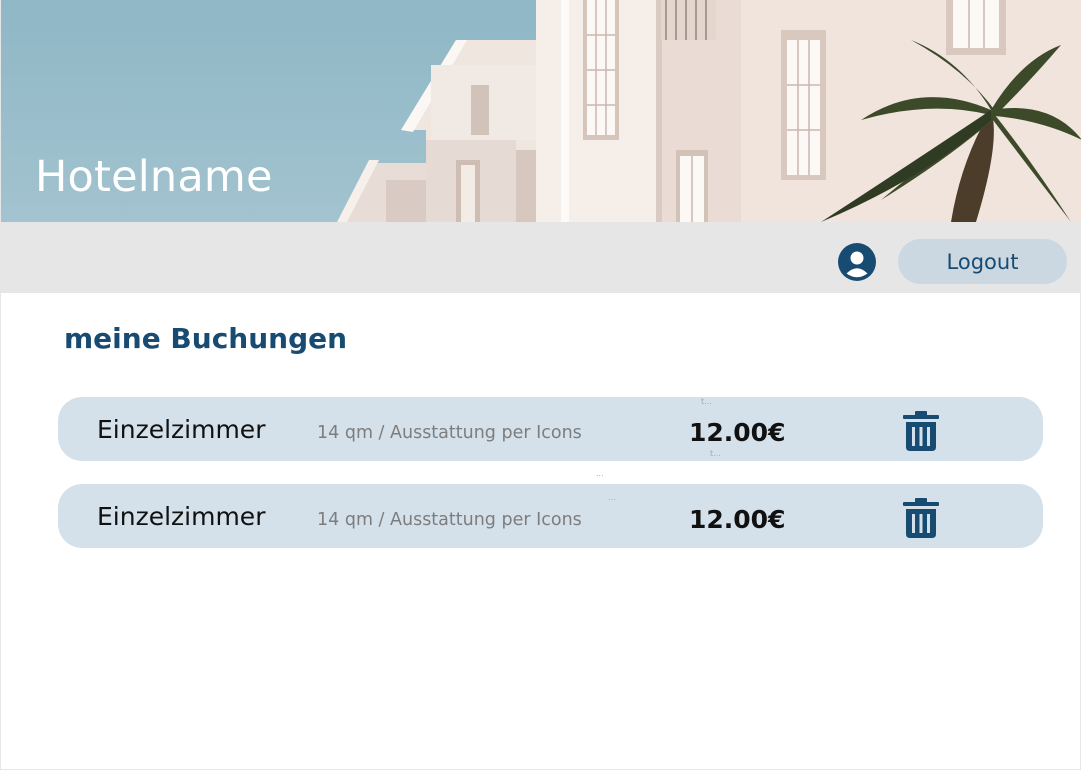 This screenshot has height=770, width=1081. I want to click on logout-button: Logout, so click(982, 261).